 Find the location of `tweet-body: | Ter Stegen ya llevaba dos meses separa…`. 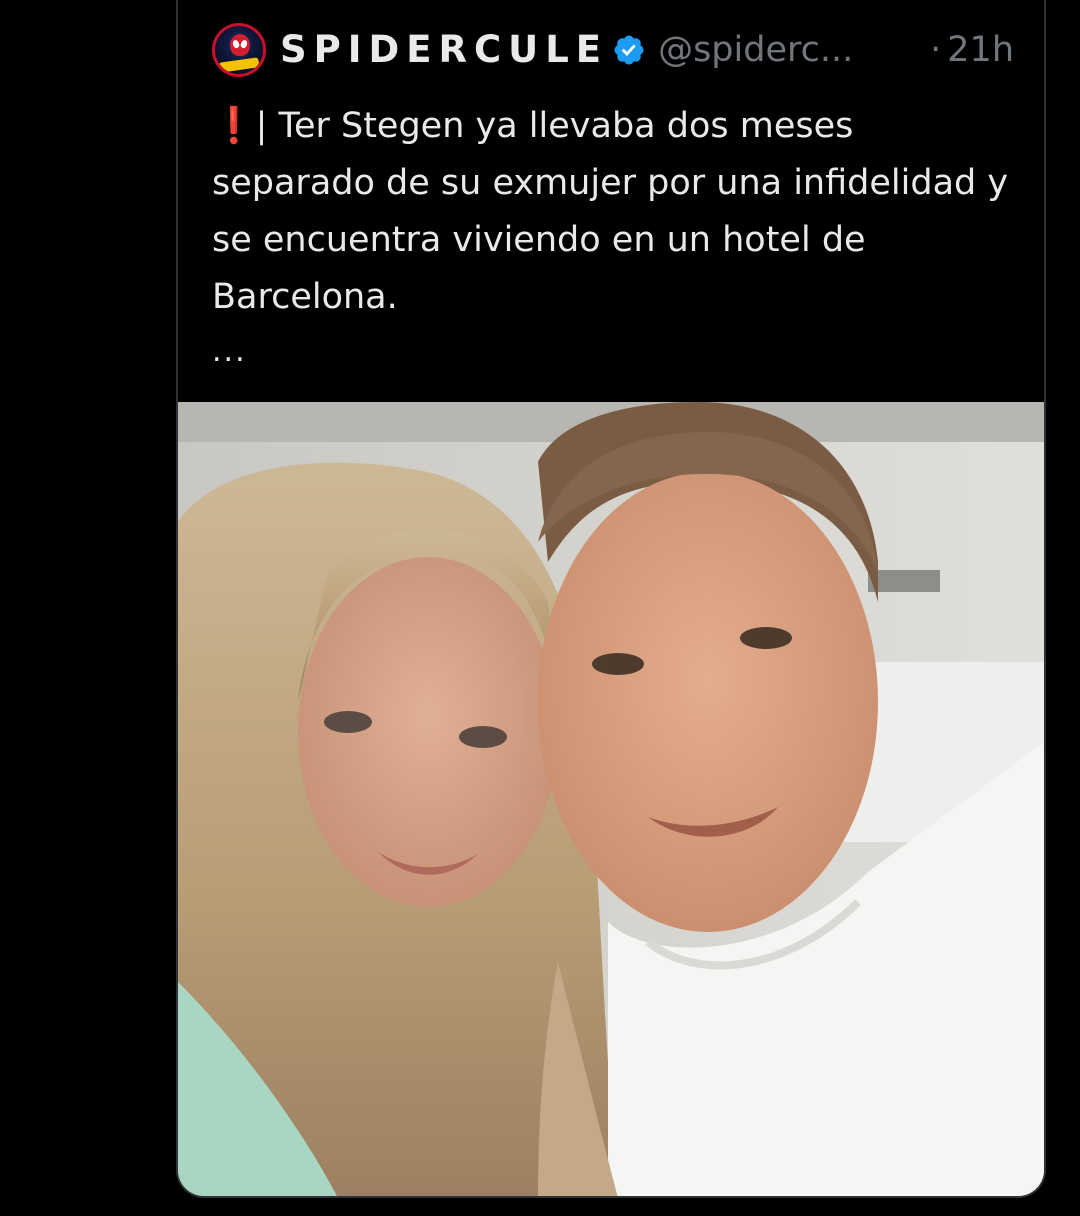

tweet-body: | Ter Stegen ya llevaba dos meses separa… is located at coordinates (610, 211).